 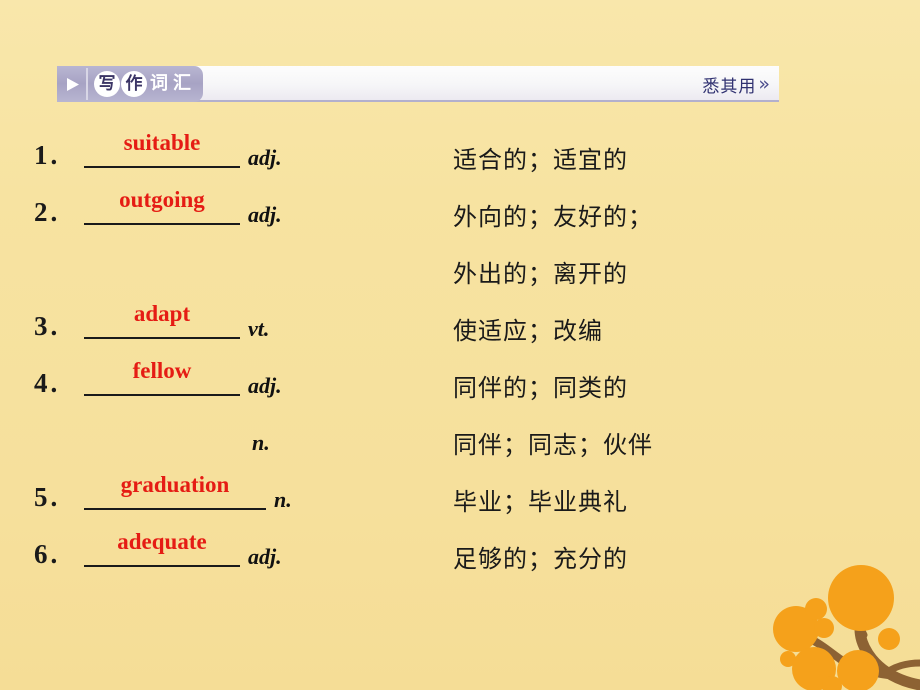 I want to click on section-title-text: 写 作 词 汇, so click(x=143, y=84).